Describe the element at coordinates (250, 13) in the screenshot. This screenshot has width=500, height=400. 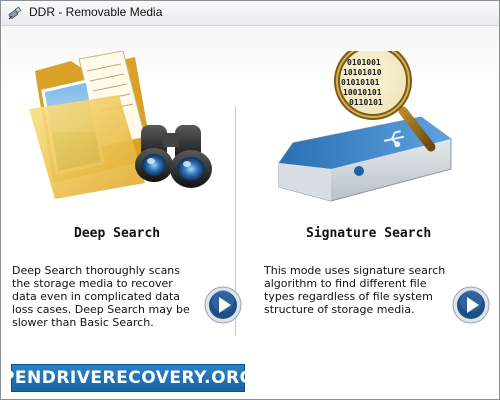
I see `title-bar: DDR - Removable Media` at that location.